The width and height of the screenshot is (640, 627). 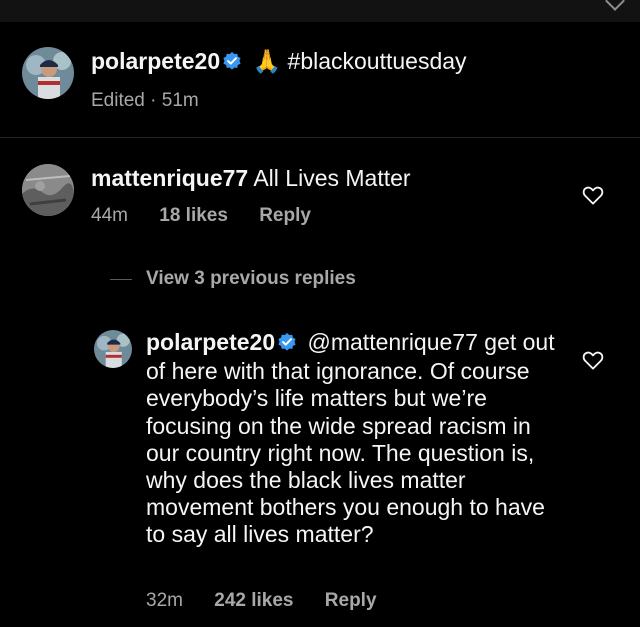 What do you see at coordinates (210, 342) in the screenshot?
I see `reply-username: polarpete20` at bounding box center [210, 342].